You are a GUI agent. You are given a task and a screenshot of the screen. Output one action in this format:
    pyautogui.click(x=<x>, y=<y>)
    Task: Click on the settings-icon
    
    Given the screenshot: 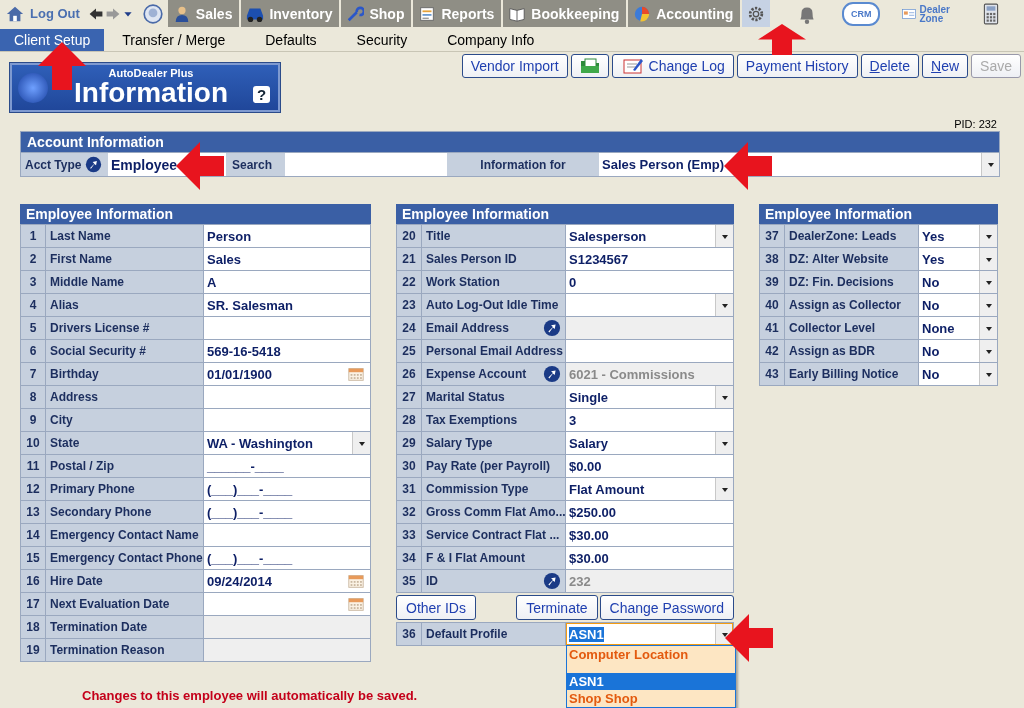 What is the action you would take?
    pyautogui.click(x=756, y=13)
    